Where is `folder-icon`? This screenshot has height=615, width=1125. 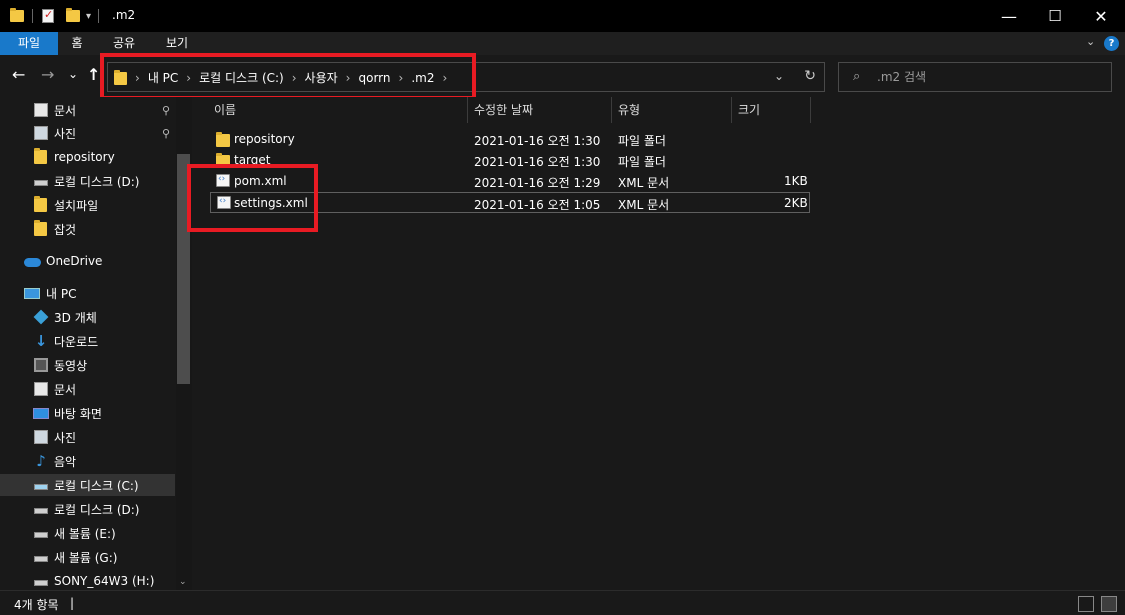 folder-icon is located at coordinates (120, 77).